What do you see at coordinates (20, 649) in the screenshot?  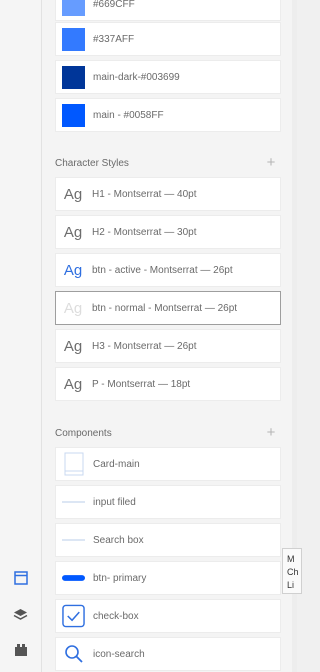 I see `plugins-icon` at bounding box center [20, 649].